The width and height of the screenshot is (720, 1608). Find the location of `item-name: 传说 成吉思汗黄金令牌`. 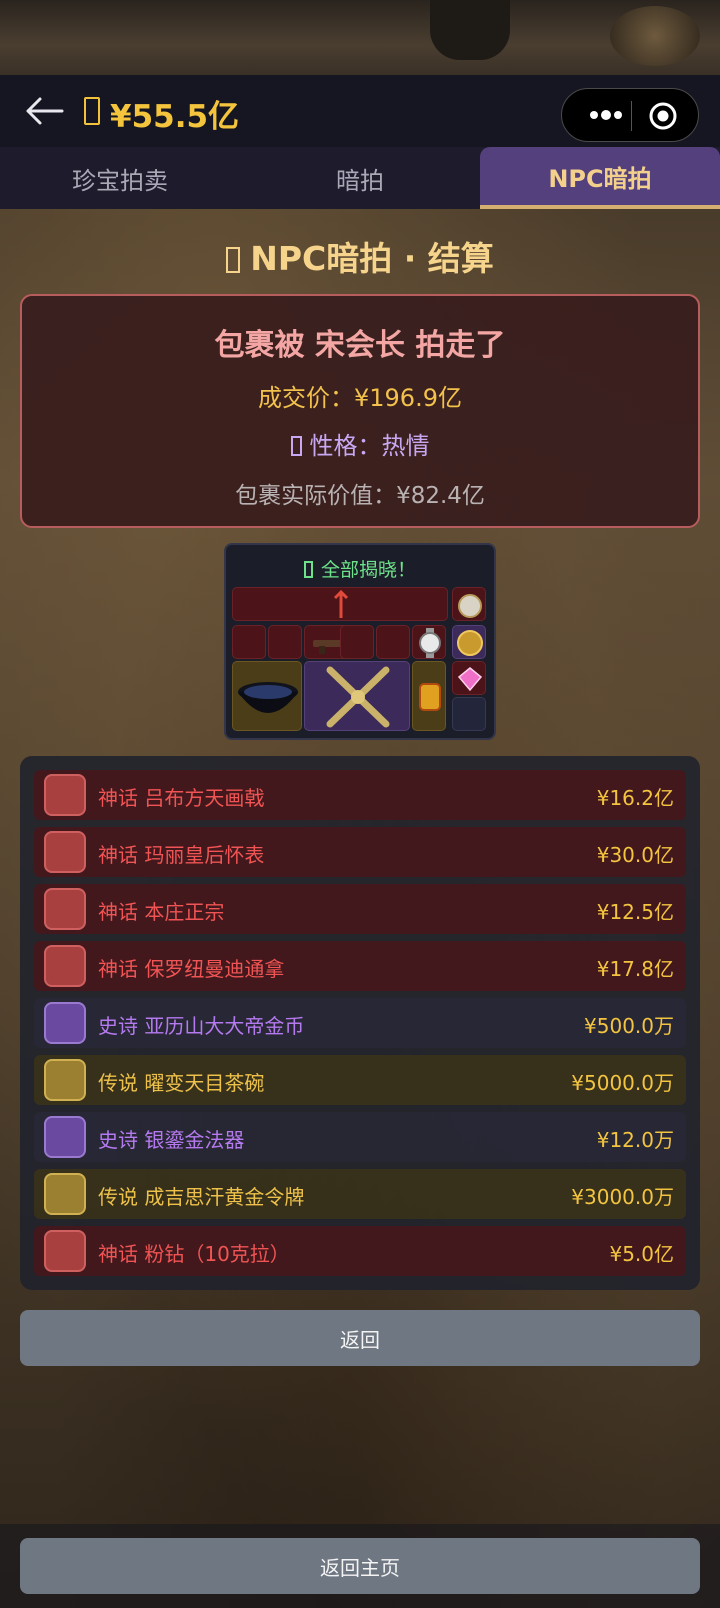

item-name: 传说 成吉思汗黄金令牌 is located at coordinates (201, 1197).